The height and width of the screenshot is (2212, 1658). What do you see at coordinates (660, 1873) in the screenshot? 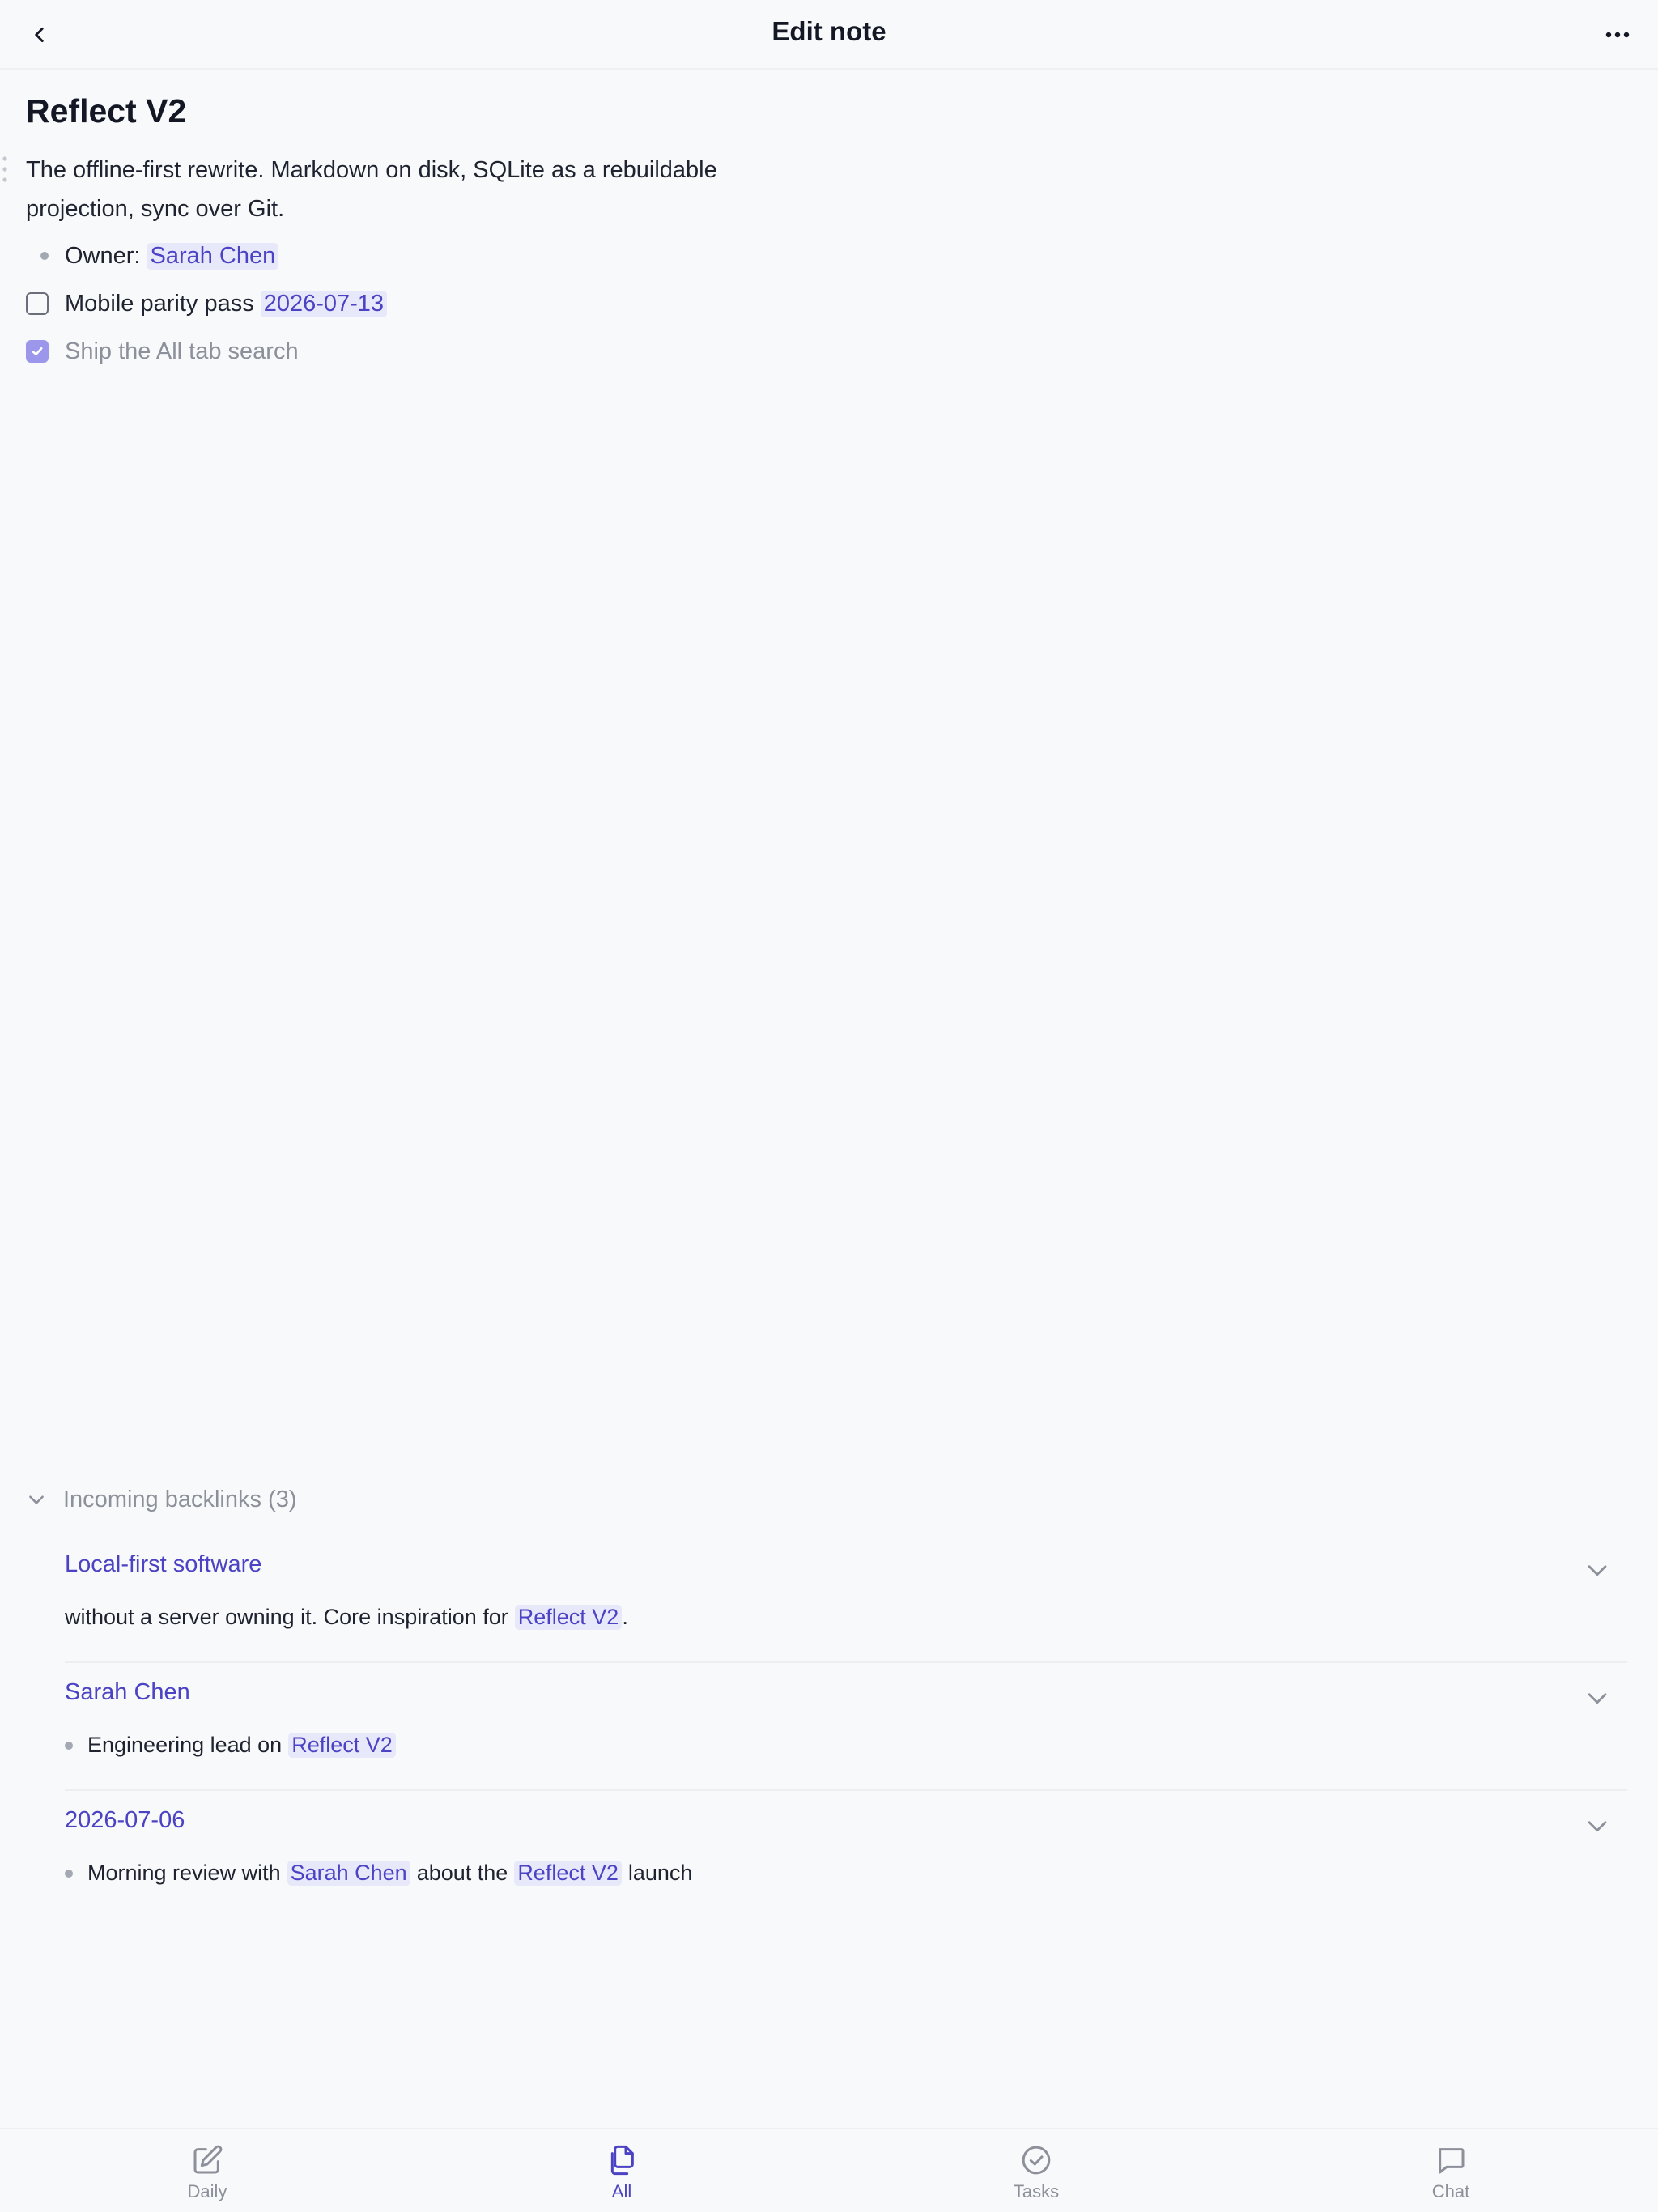
I see `snippet-text: launch` at bounding box center [660, 1873].